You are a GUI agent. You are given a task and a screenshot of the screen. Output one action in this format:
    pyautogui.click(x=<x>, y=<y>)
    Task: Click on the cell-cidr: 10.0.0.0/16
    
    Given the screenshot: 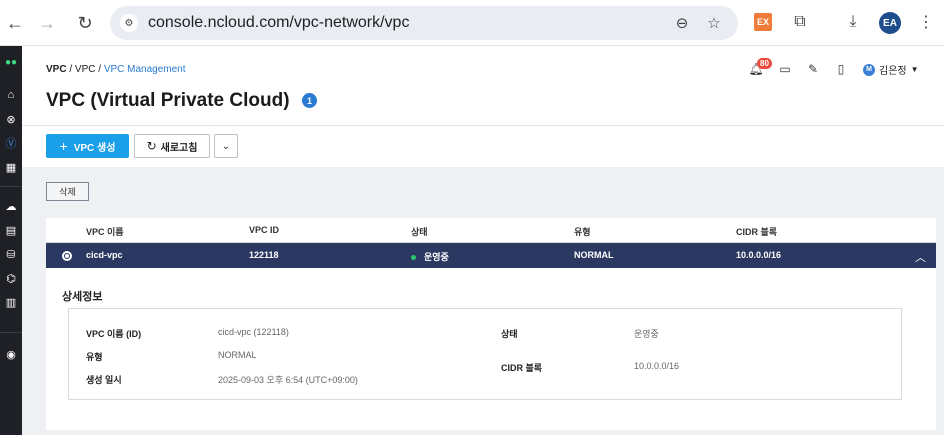 What is the action you would take?
    pyautogui.click(x=759, y=255)
    